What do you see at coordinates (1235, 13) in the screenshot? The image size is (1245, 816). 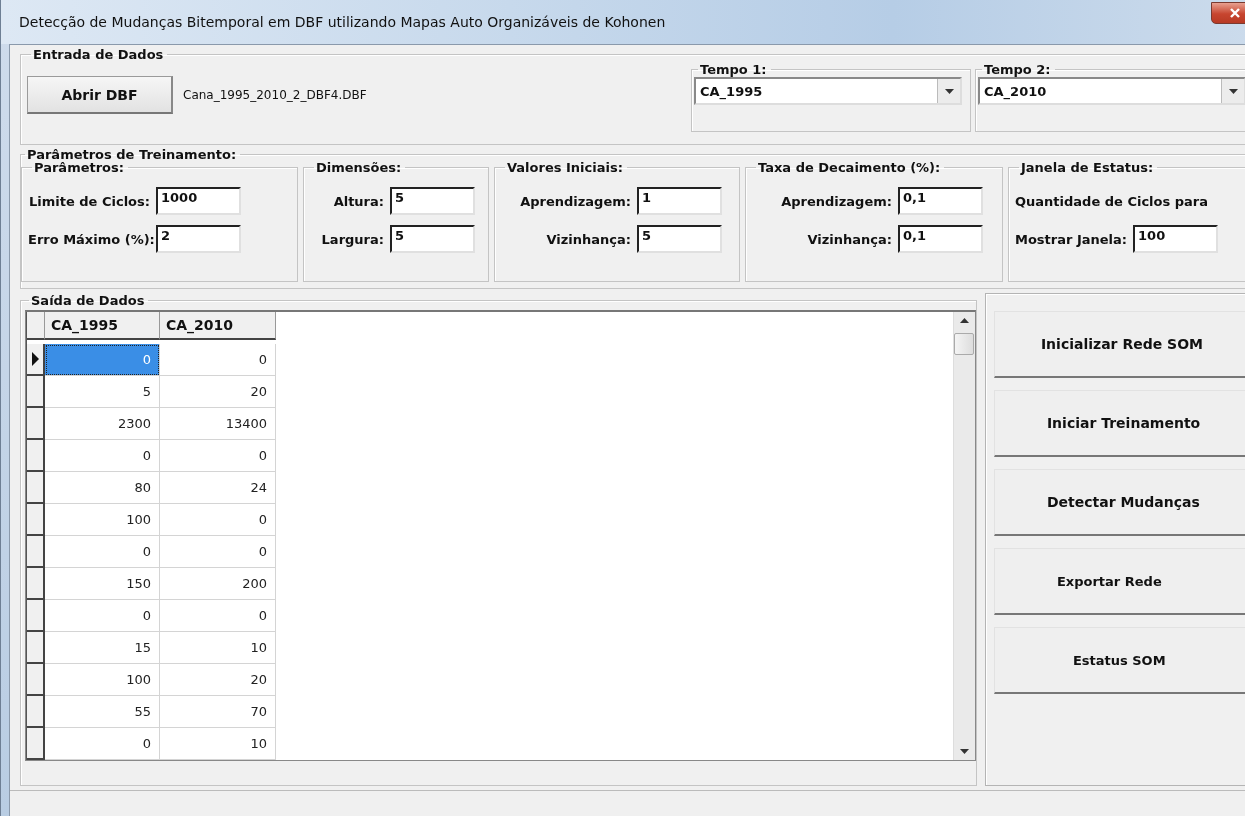 I see `close-icon` at bounding box center [1235, 13].